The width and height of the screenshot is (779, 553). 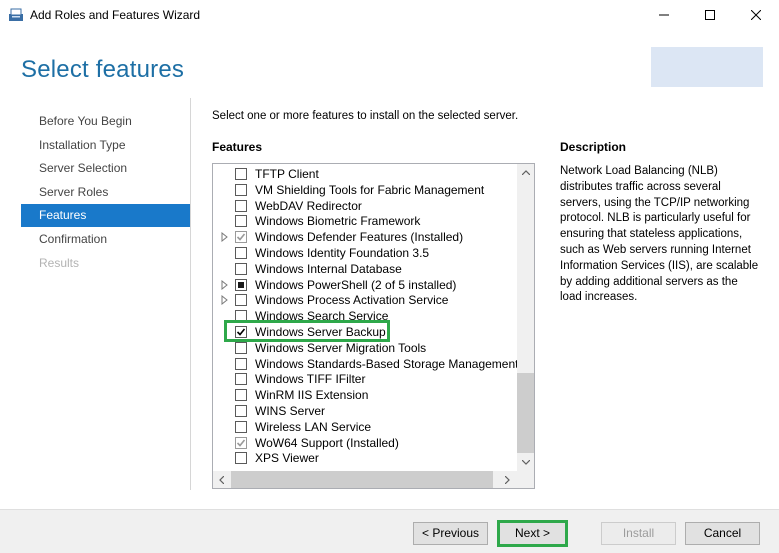 I want to click on horizontal-scrollbar, so click(x=365, y=479).